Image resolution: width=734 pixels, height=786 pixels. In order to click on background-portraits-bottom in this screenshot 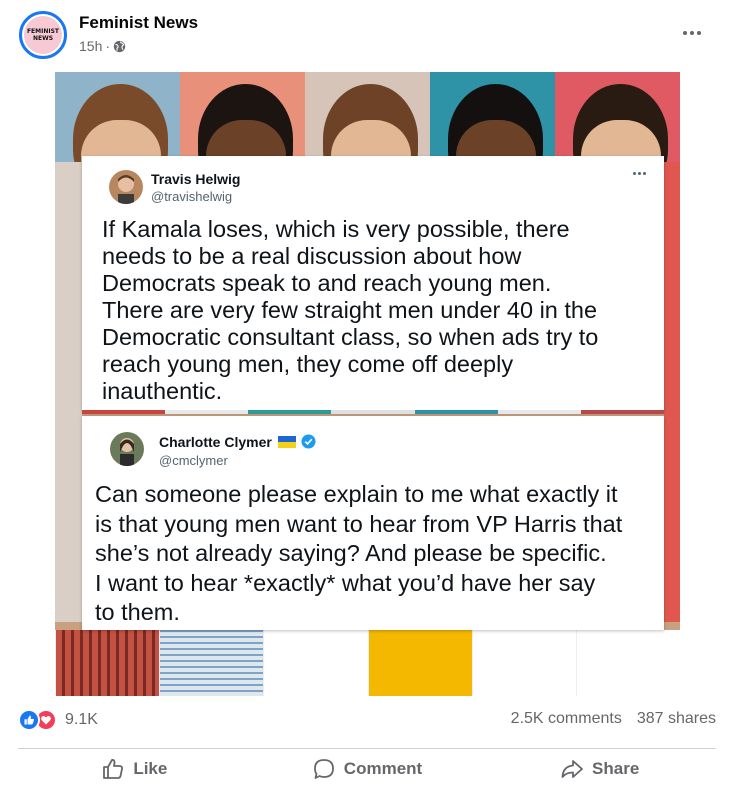, I will do `click(367, 663)`.